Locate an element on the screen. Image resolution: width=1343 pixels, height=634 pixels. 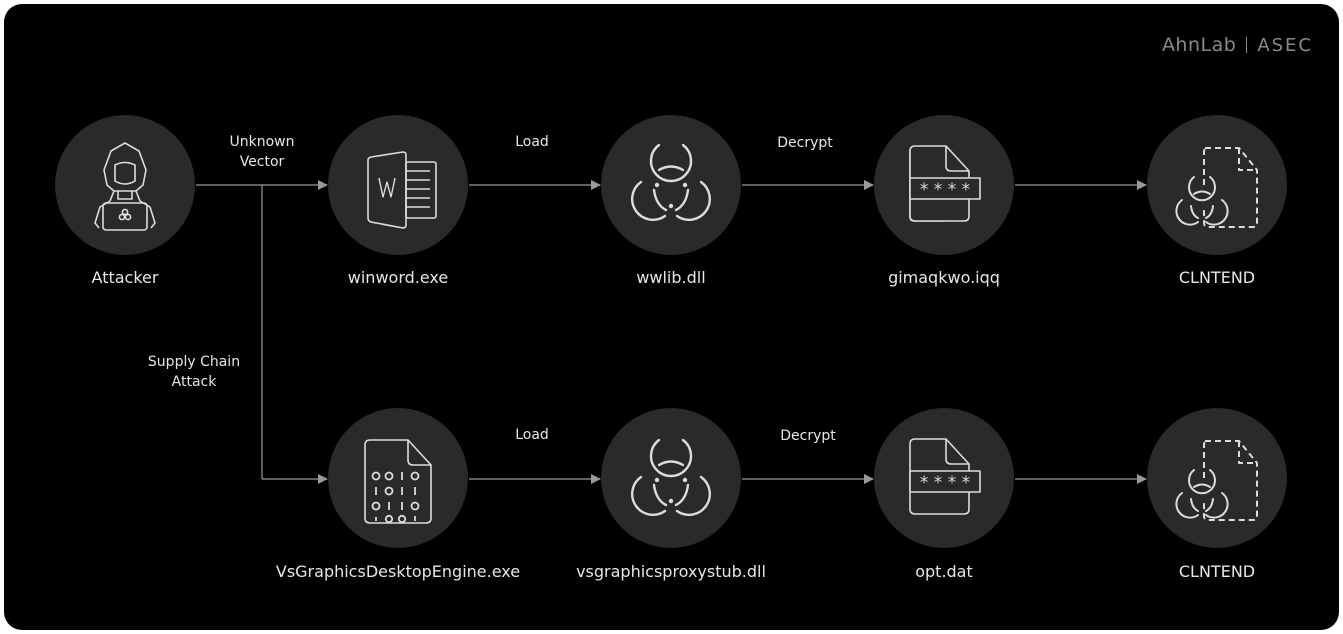
node-wwlib is located at coordinates (671, 185).